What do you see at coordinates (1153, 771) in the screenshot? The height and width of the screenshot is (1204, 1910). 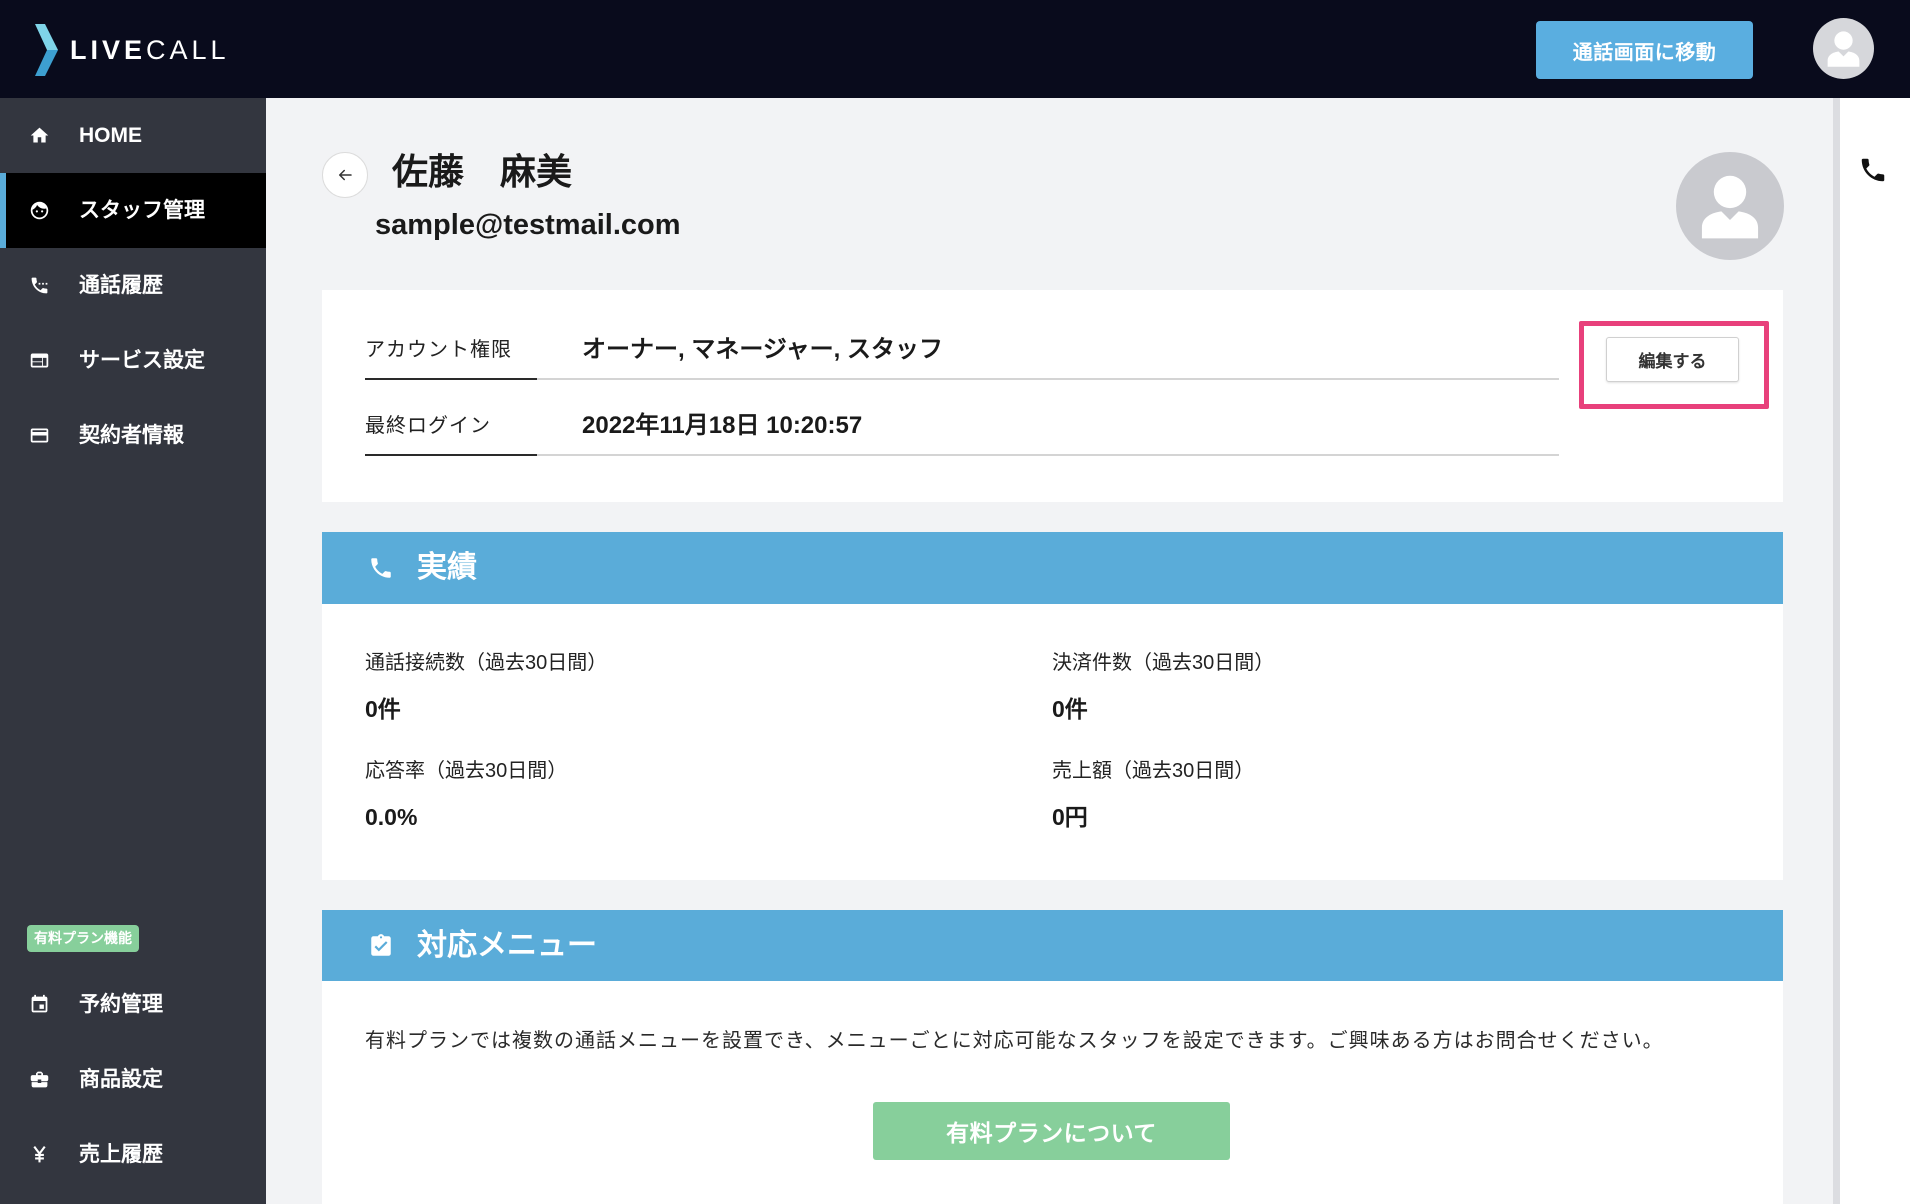 I see `stat-label: 売上額（過去30日間）` at bounding box center [1153, 771].